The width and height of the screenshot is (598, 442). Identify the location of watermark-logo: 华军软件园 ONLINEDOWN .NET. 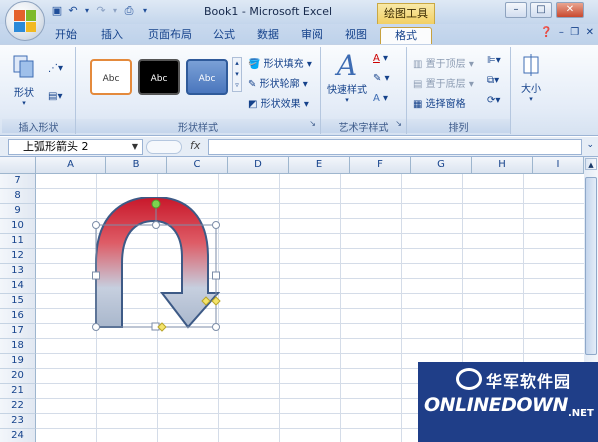
(508, 402).